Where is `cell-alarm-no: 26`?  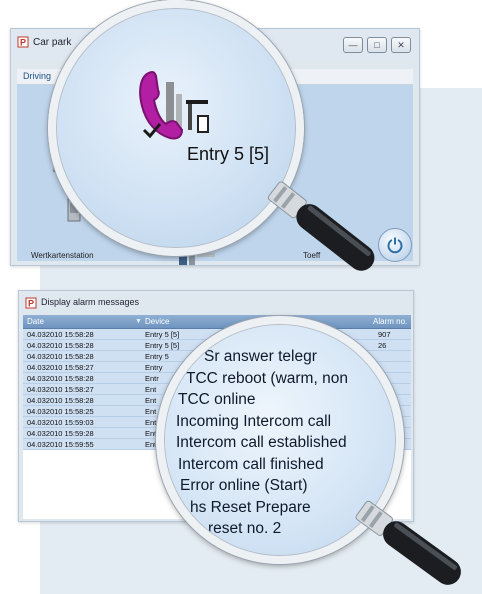
cell-alarm-no: 26 is located at coordinates (382, 345).